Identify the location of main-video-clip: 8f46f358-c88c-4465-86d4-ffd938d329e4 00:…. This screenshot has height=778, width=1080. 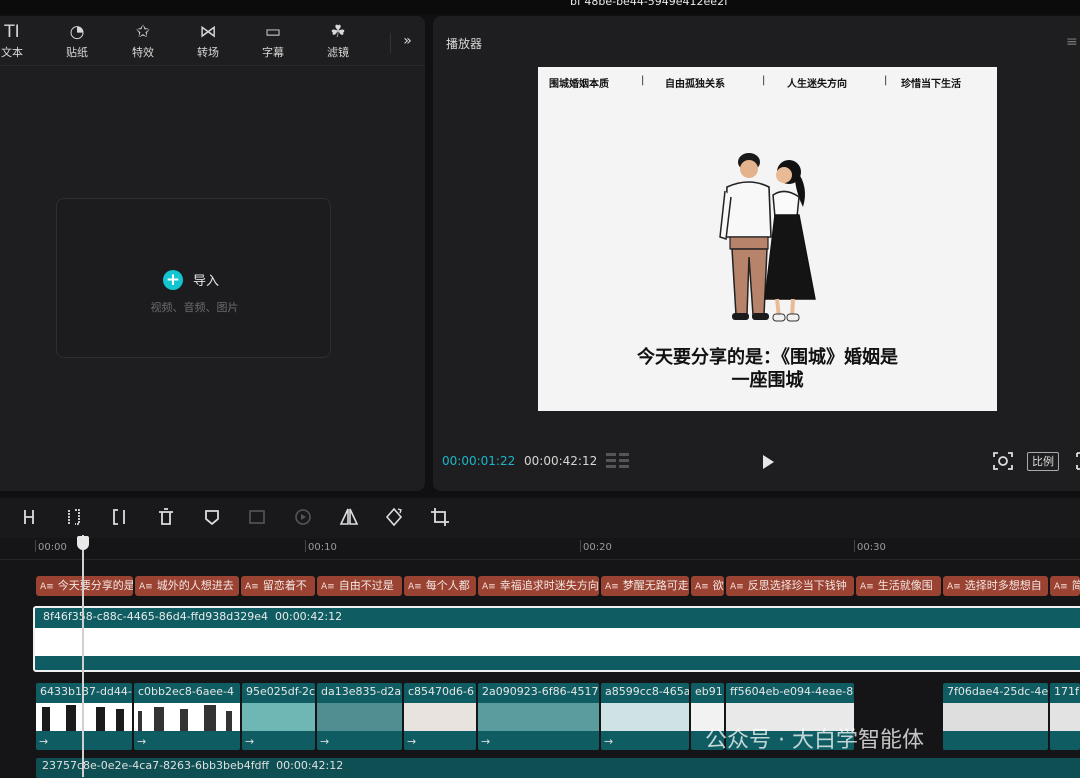
(556, 639).